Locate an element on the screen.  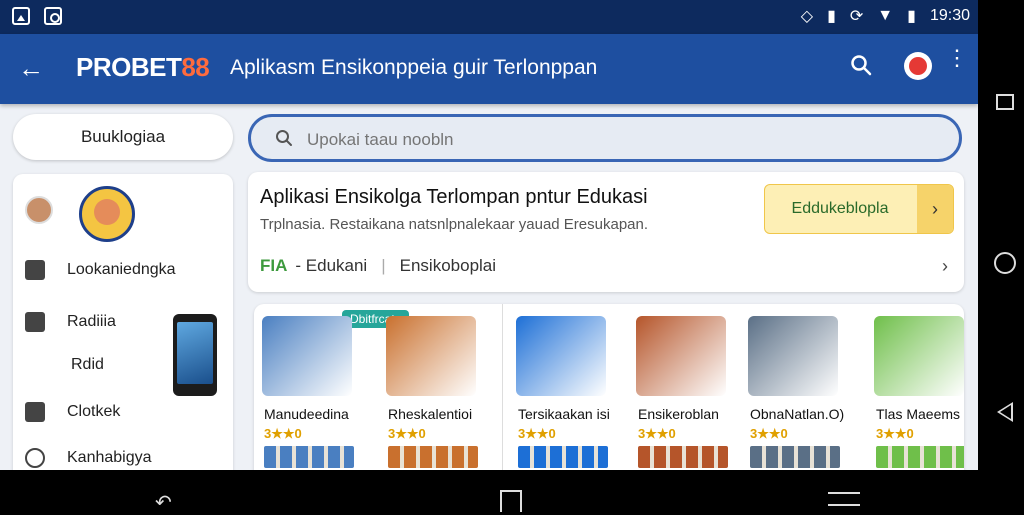
sidebar-item-label: Rdid is located at coordinates (87, 364).